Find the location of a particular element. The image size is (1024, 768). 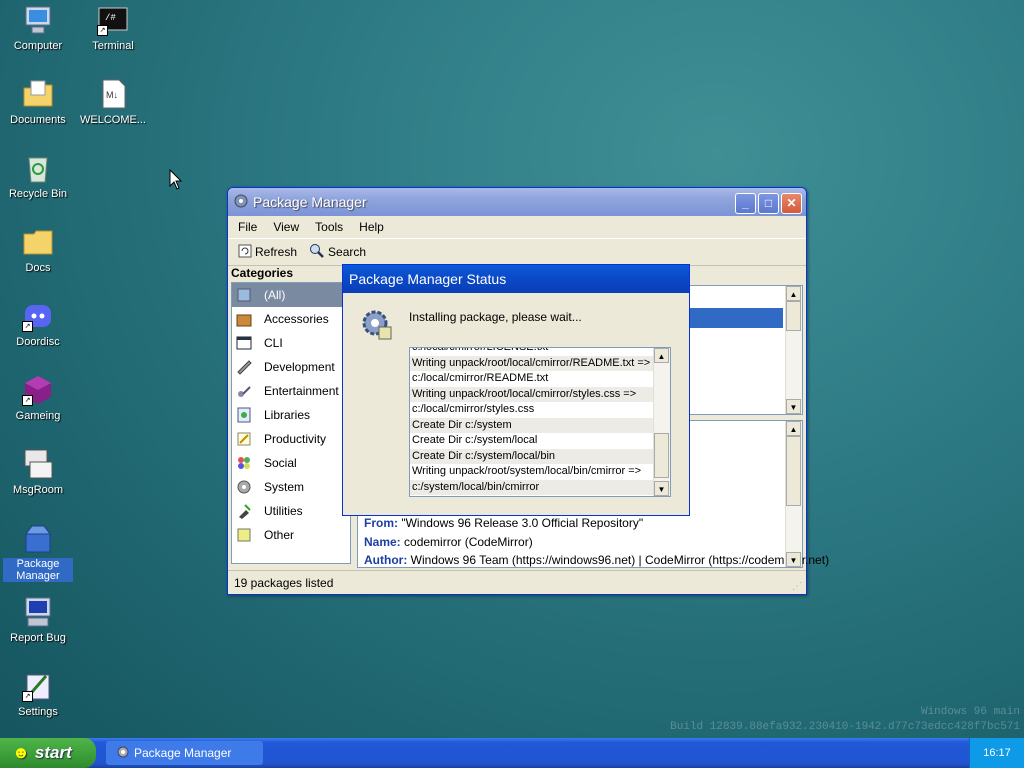

log-scrollbar: ▲ ▼ is located at coordinates (661, 422).